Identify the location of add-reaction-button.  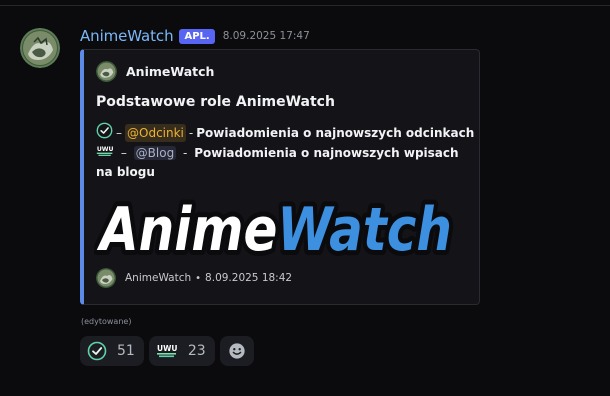
(236, 351).